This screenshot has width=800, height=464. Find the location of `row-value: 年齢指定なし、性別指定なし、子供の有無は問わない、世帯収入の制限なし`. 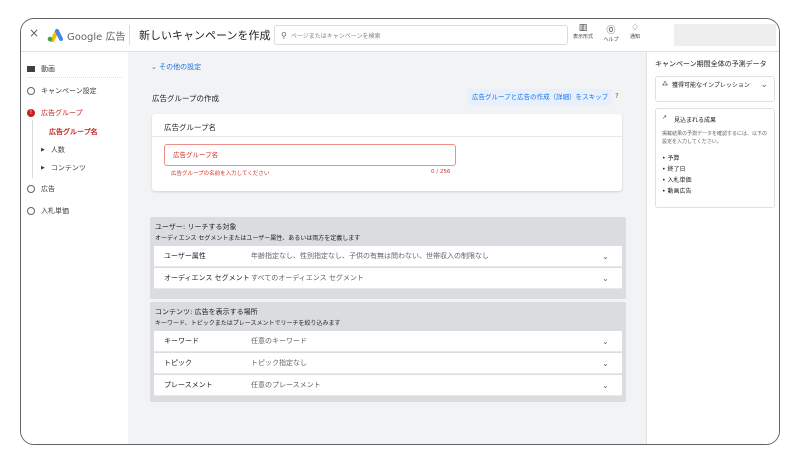

row-value: 年齢指定なし、性別指定なし、子供の有無は問わない、世帯収入の制限なし is located at coordinates (370, 256).